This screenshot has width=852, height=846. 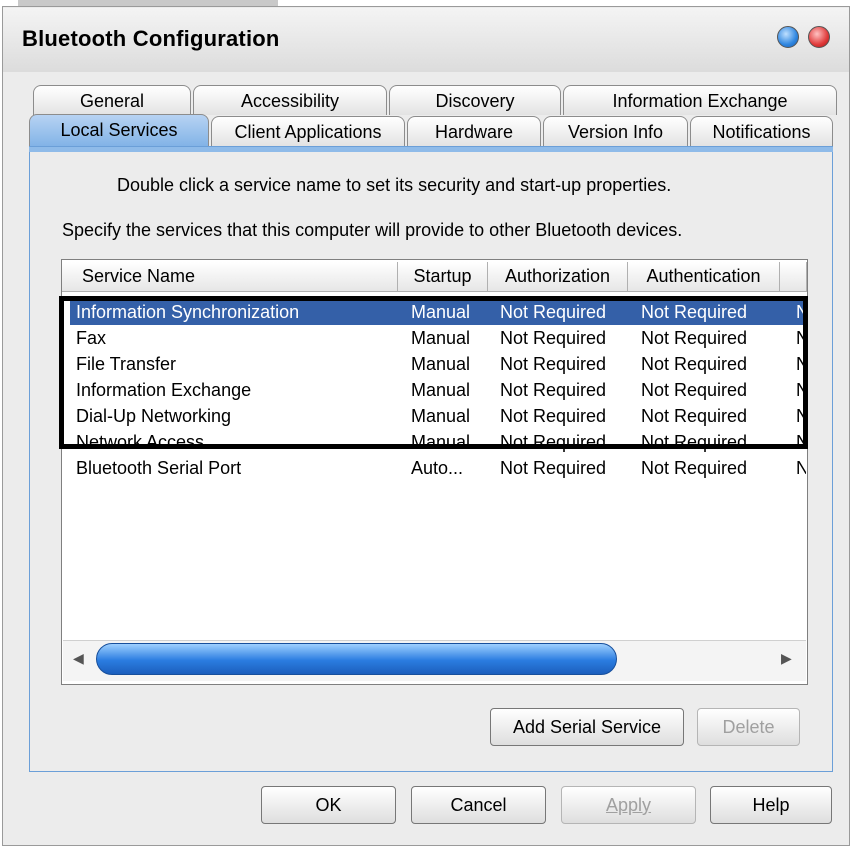 What do you see at coordinates (159, 468) in the screenshot?
I see `service-name: Bluetooth Serial Port` at bounding box center [159, 468].